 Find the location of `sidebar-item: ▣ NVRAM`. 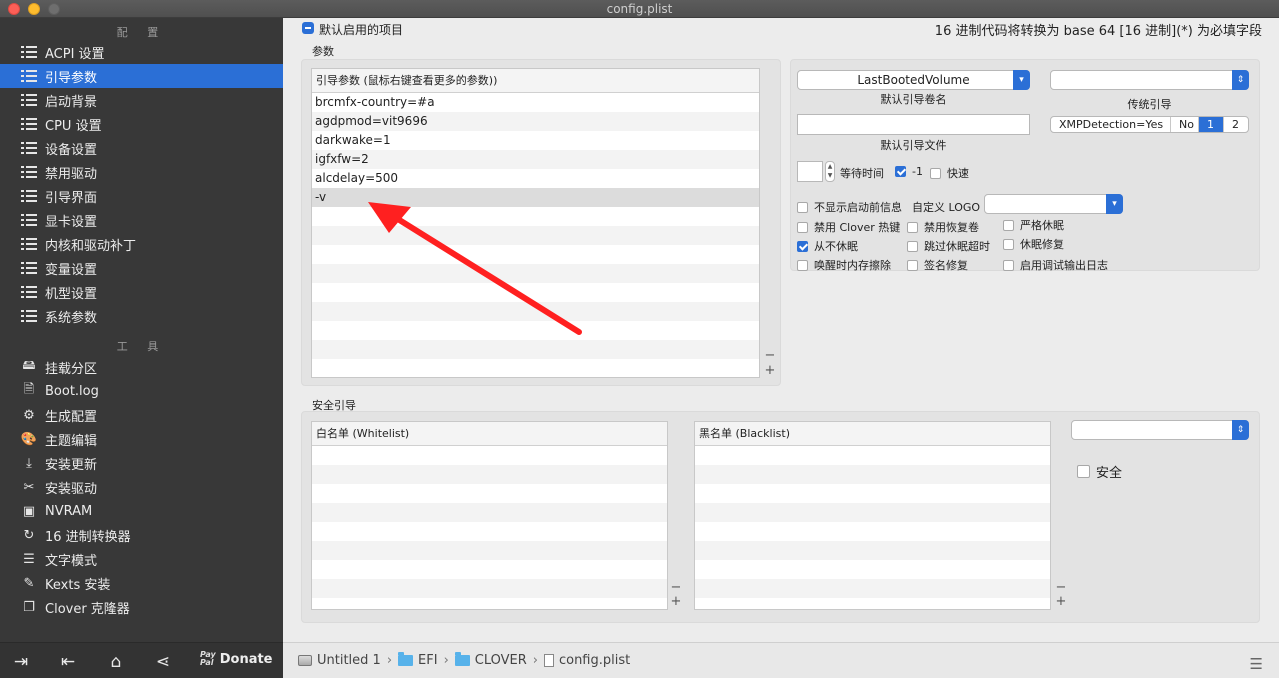

sidebar-item: ▣ NVRAM is located at coordinates (141, 511).